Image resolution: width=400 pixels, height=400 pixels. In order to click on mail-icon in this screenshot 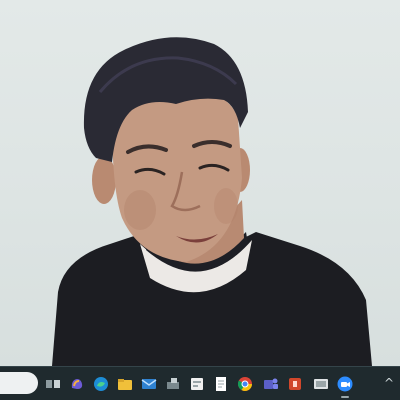, I will do `click(149, 384)`.